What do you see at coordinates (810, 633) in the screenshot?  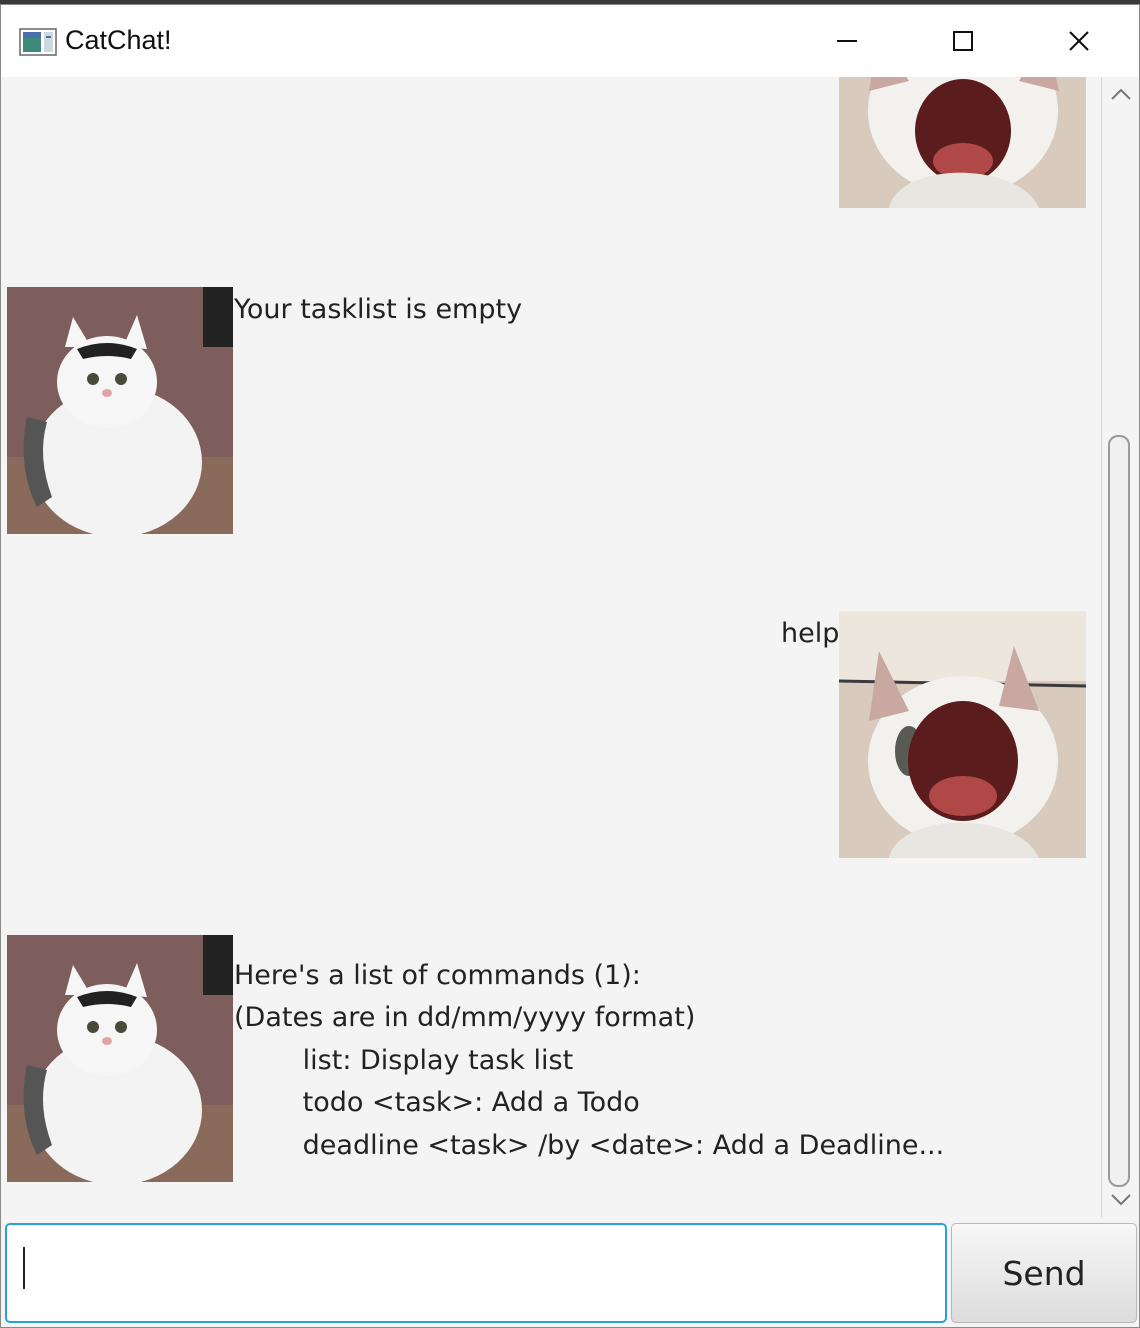 I see `user-message-text: help` at bounding box center [810, 633].